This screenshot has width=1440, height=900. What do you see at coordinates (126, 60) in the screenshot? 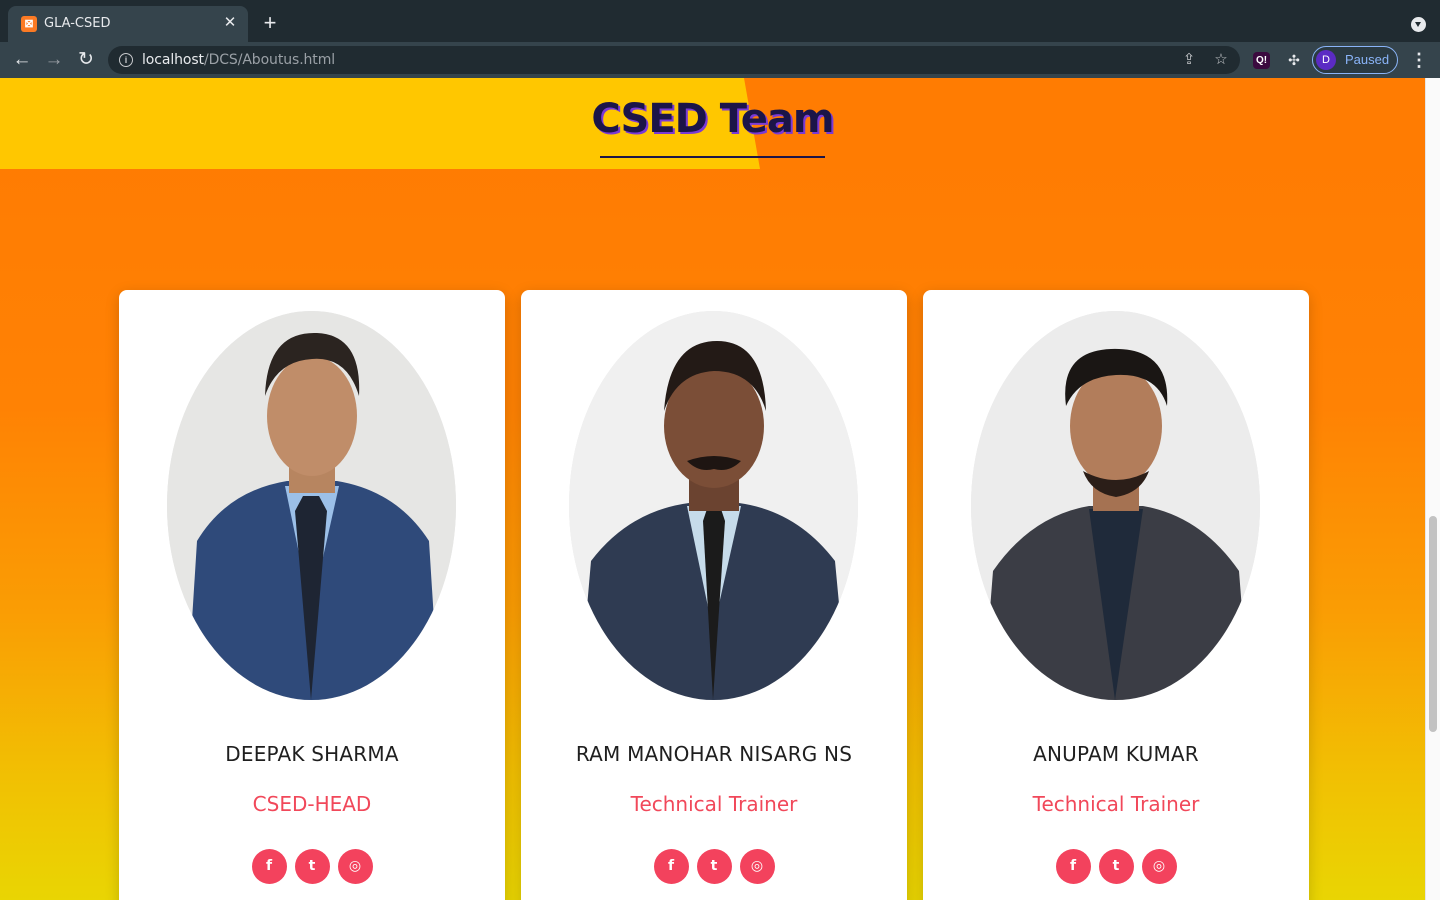
I see `site-info-icon: i` at bounding box center [126, 60].